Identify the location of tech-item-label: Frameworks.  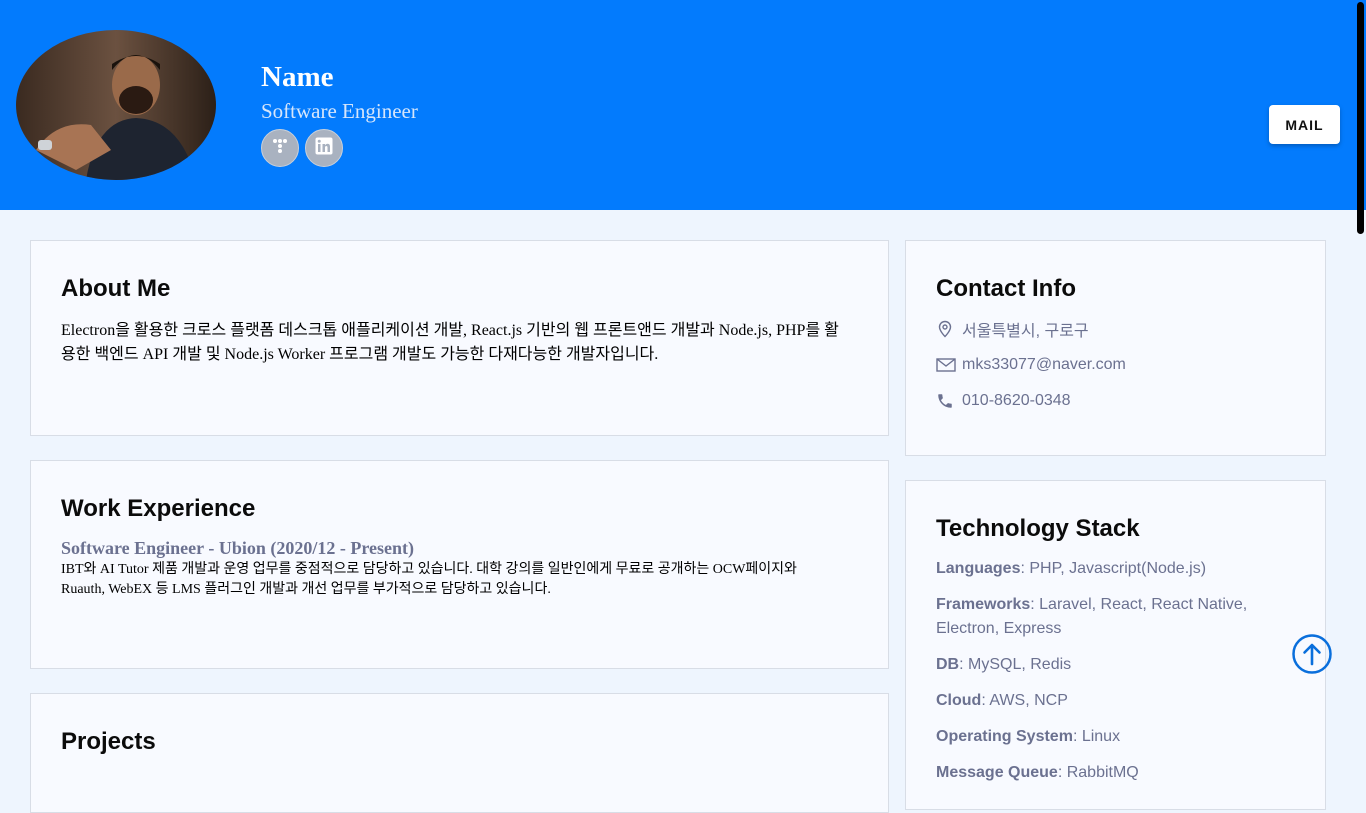
(983, 604).